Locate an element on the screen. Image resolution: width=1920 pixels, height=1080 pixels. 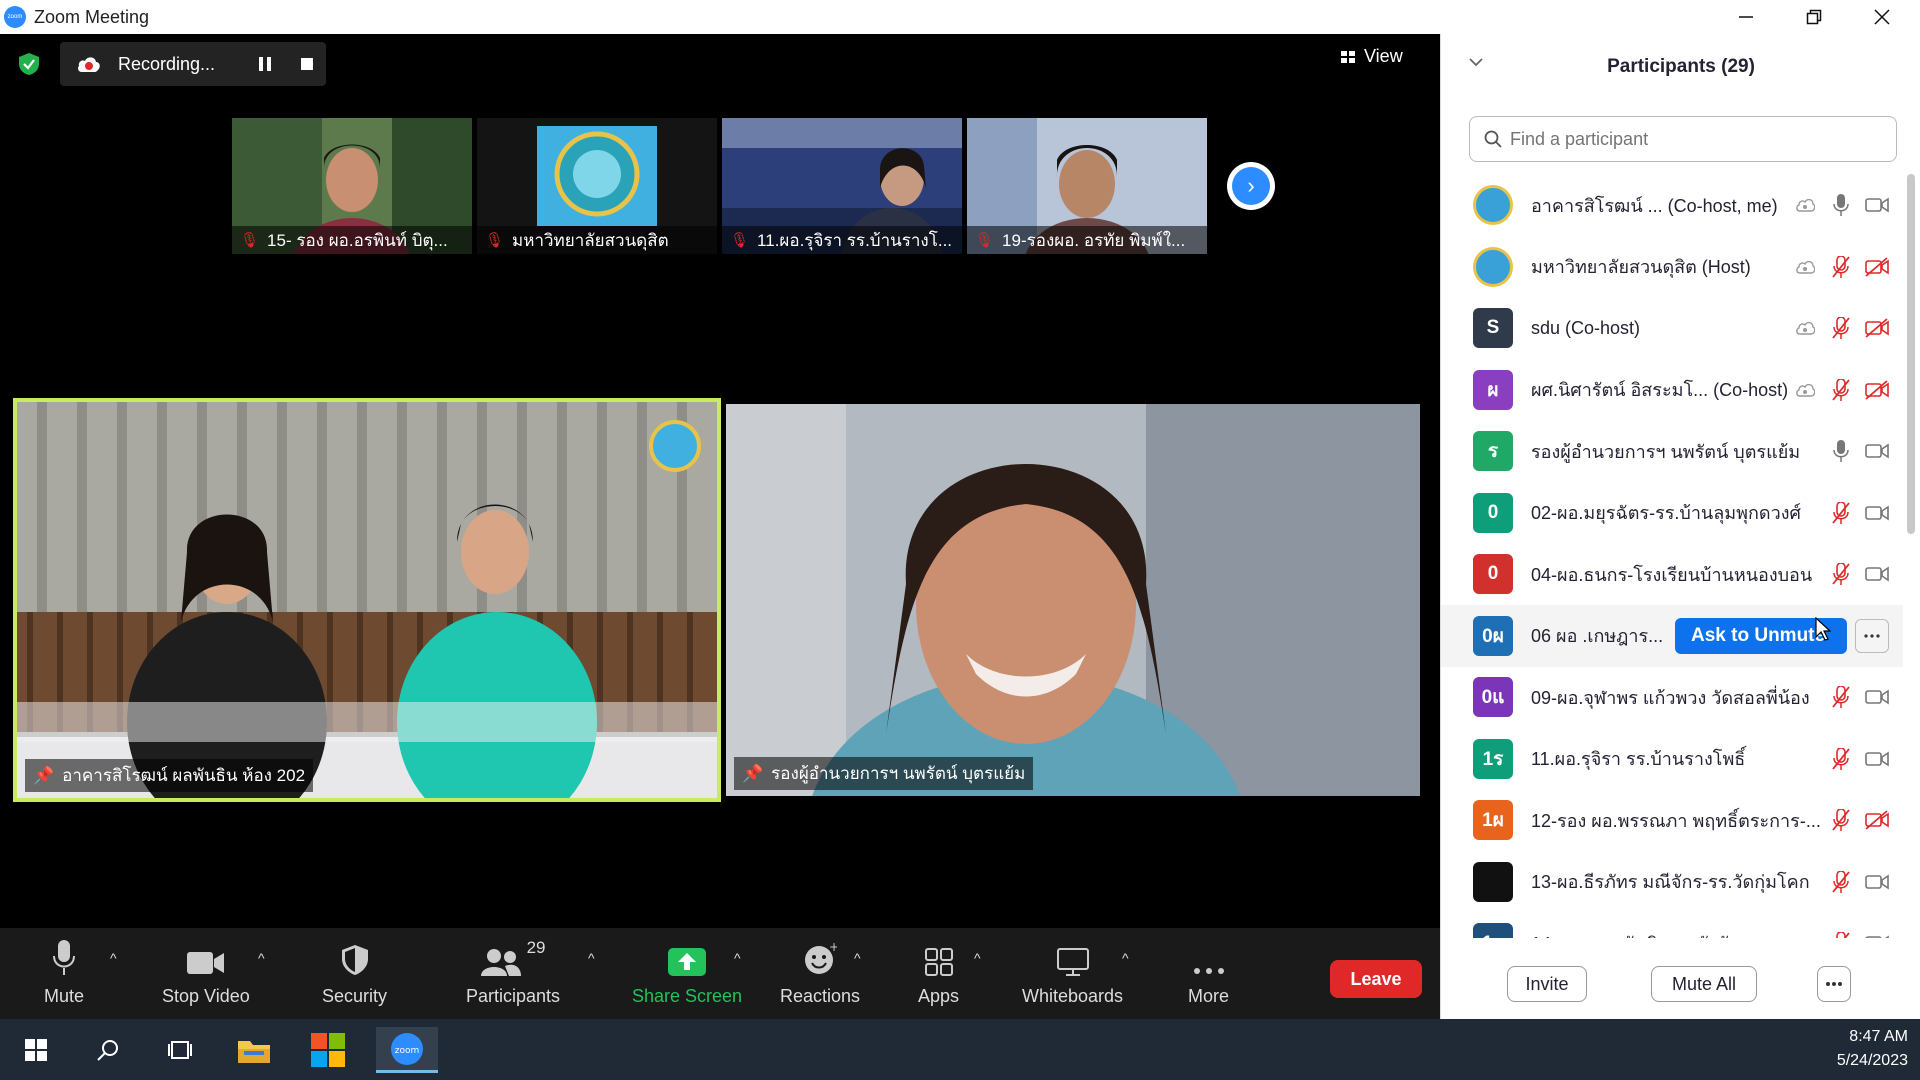
stop-video-button: Stop Video is located at coordinates (206, 971).